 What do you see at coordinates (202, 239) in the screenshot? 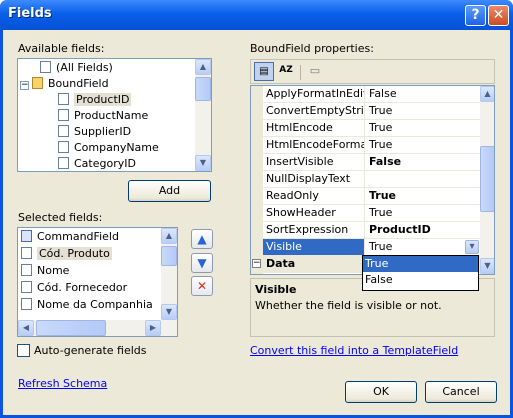
I see `move-up-button: ▲` at bounding box center [202, 239].